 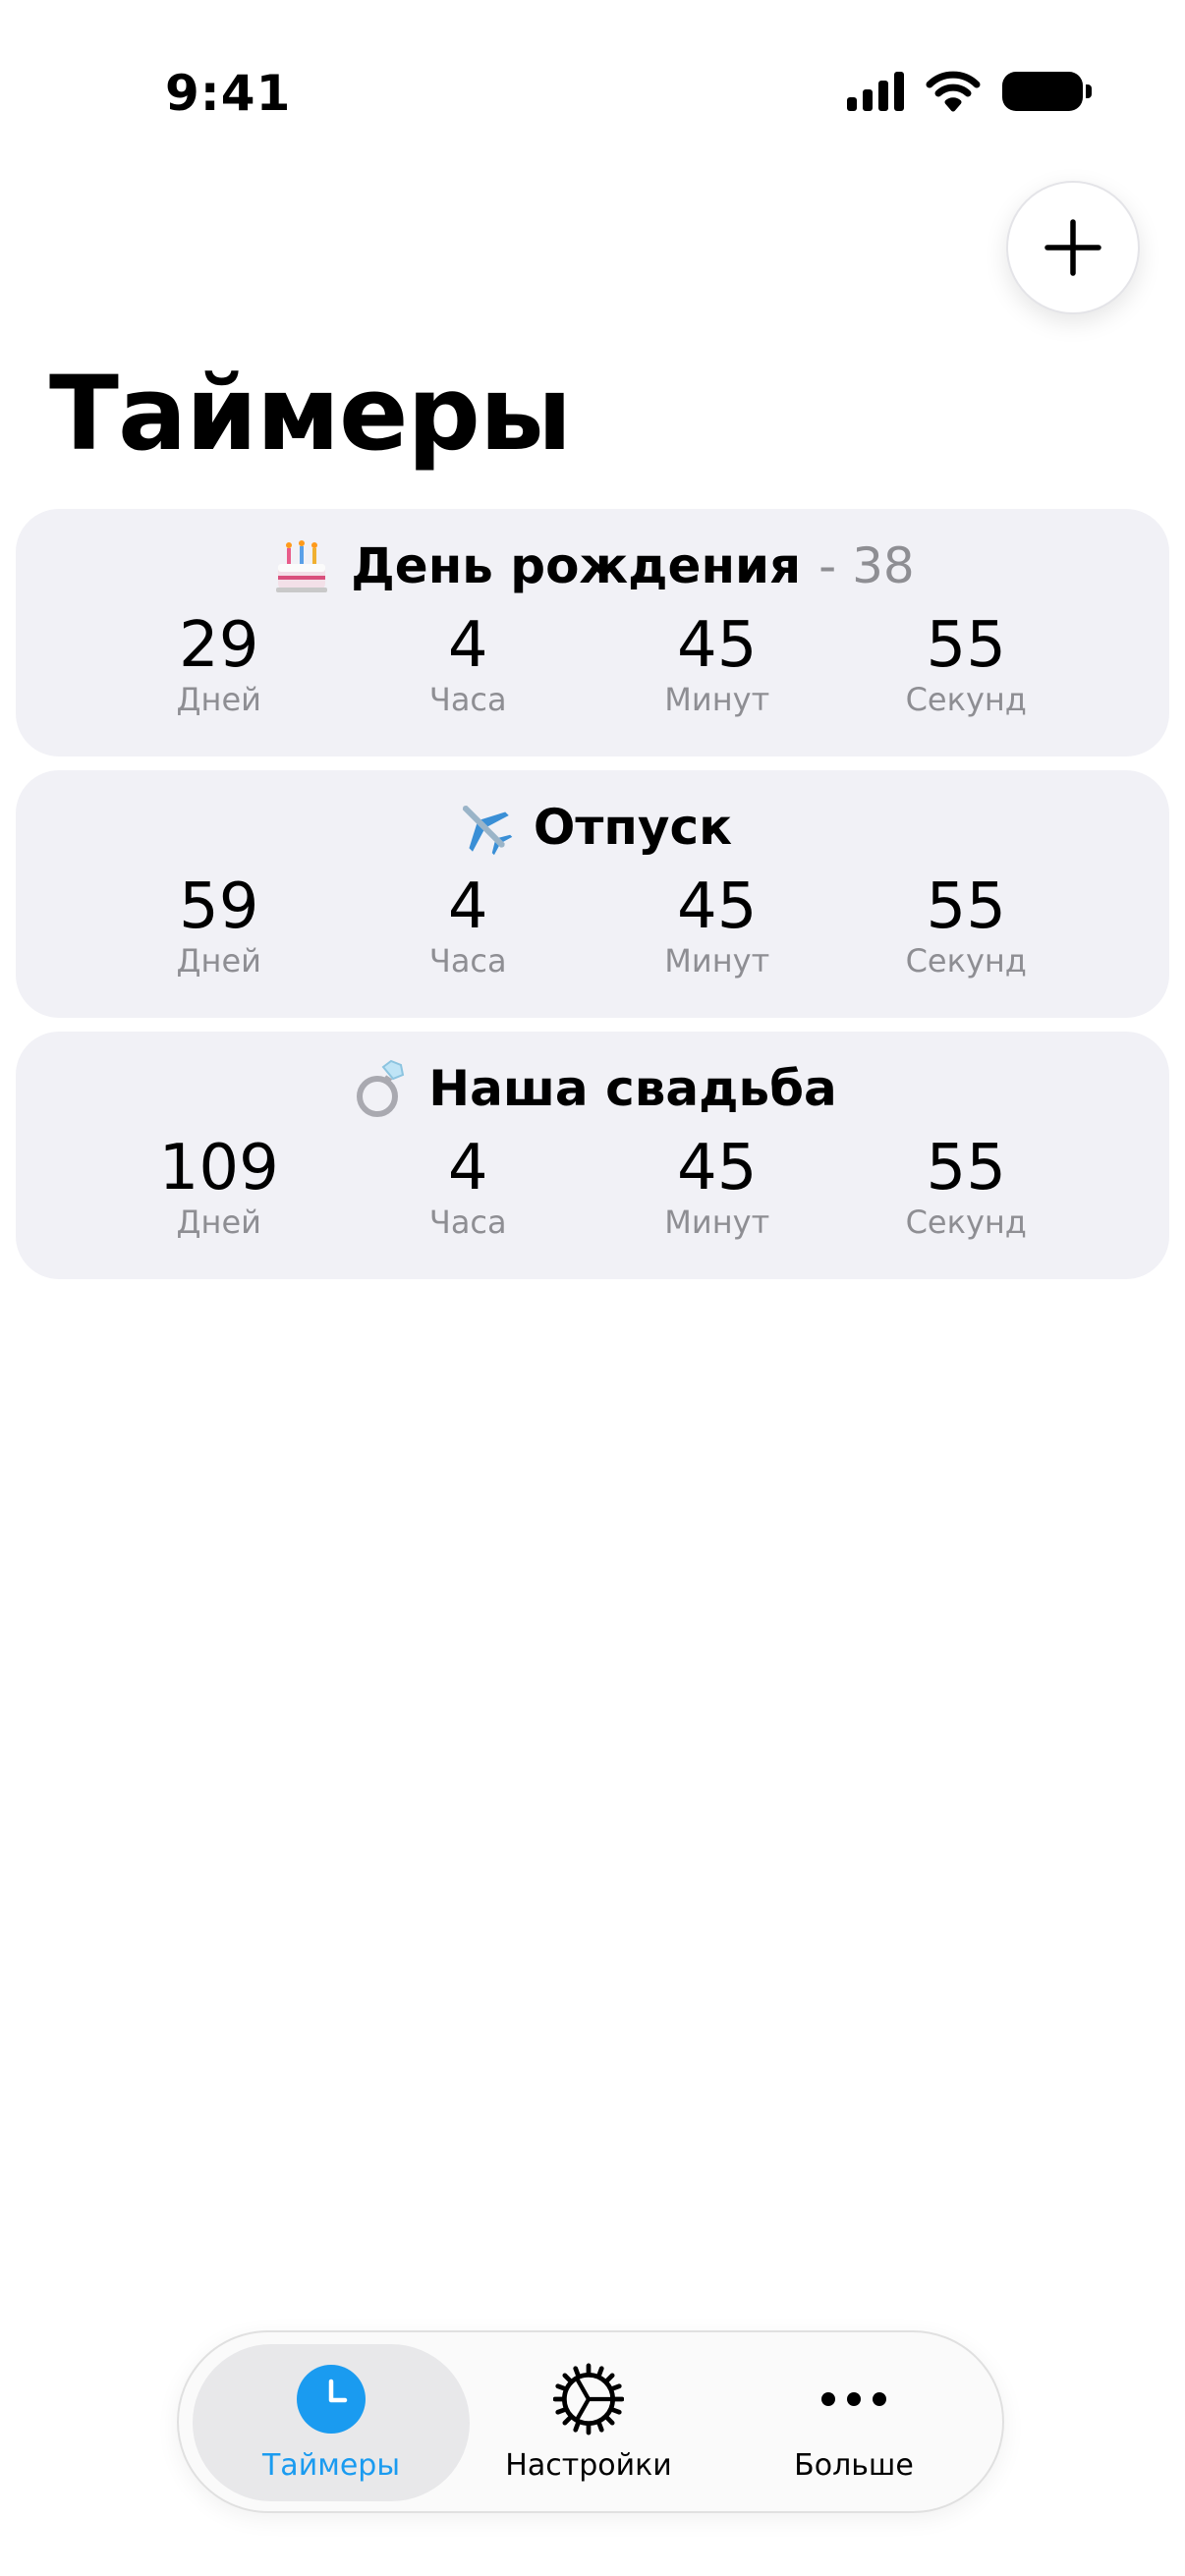 I want to click on status-time: 9:41, so click(x=229, y=93).